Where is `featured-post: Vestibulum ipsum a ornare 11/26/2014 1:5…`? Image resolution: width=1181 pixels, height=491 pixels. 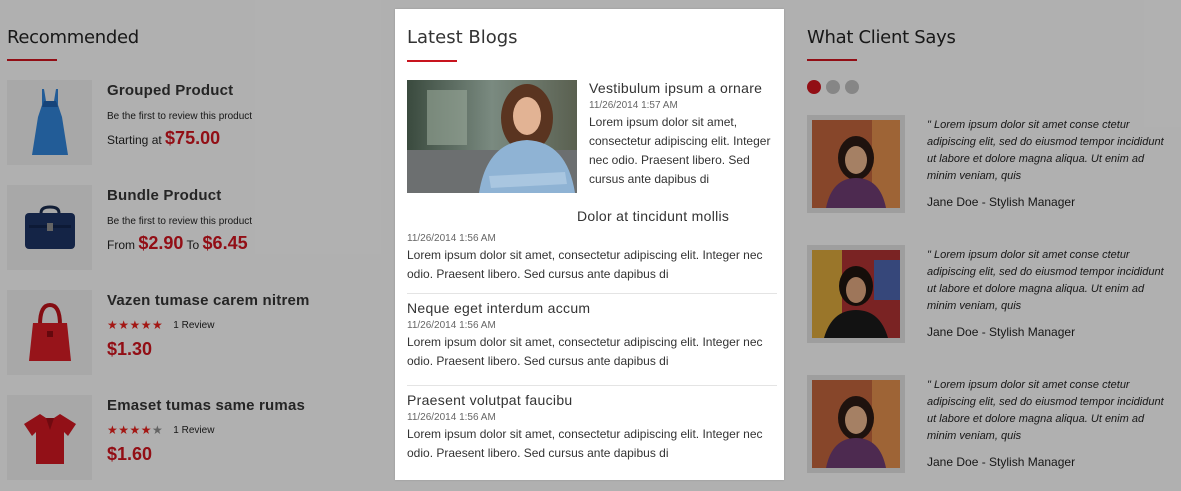
featured-post: Vestibulum ipsum a ornare 11/26/2014 1:5… is located at coordinates (684, 134).